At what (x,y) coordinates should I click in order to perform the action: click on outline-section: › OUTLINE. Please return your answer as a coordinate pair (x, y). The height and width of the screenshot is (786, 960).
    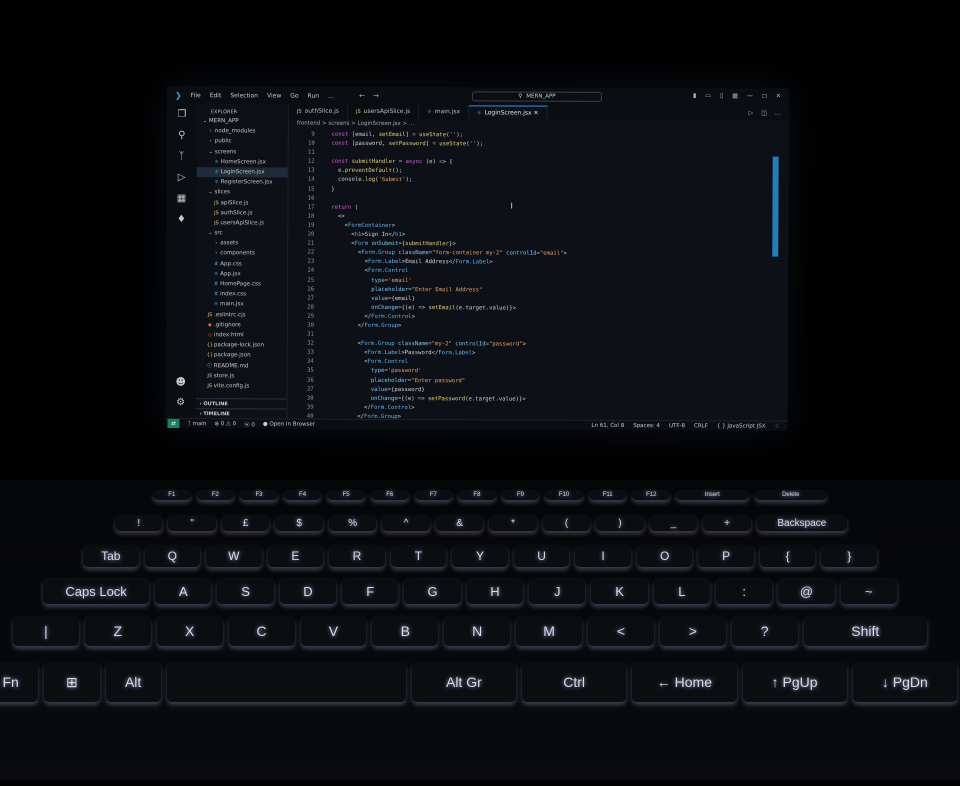
    Looking at the image, I should click on (241, 403).